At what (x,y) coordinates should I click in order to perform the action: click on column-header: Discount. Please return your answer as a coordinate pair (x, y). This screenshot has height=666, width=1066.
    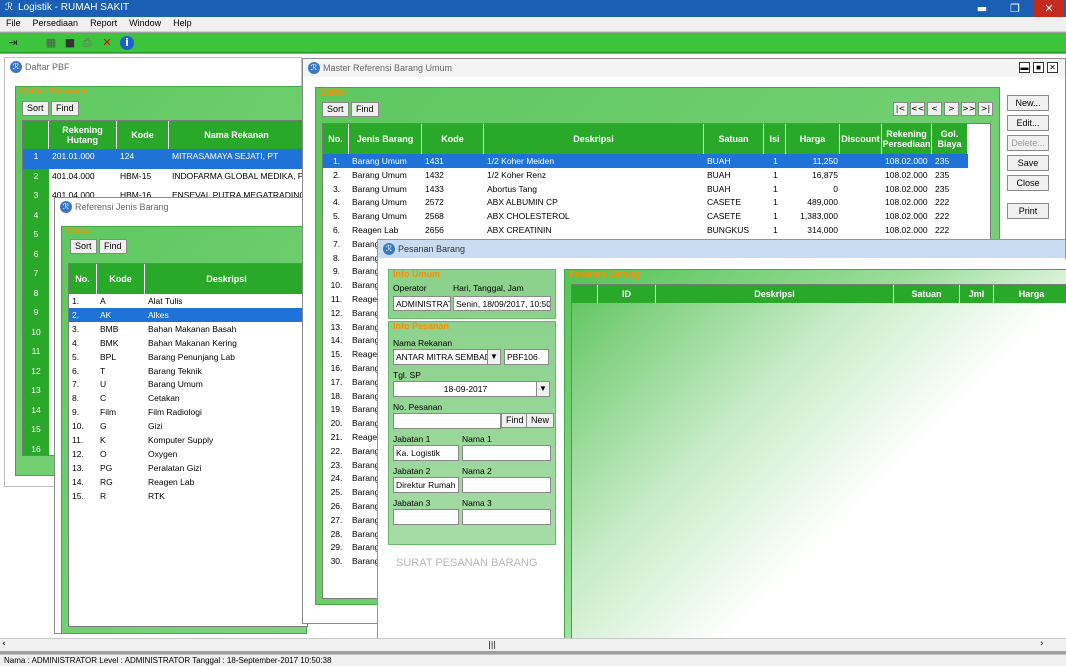
    Looking at the image, I should click on (861, 139).